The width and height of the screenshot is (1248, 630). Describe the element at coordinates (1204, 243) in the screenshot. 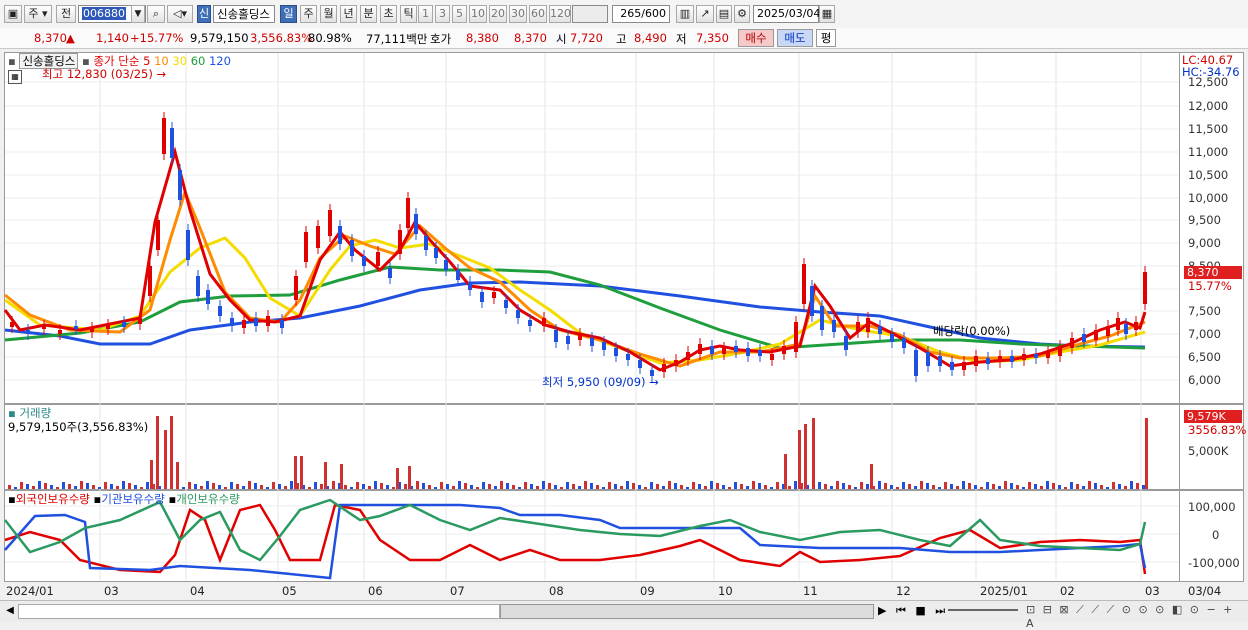

I see `price-tick: 9,000` at that location.